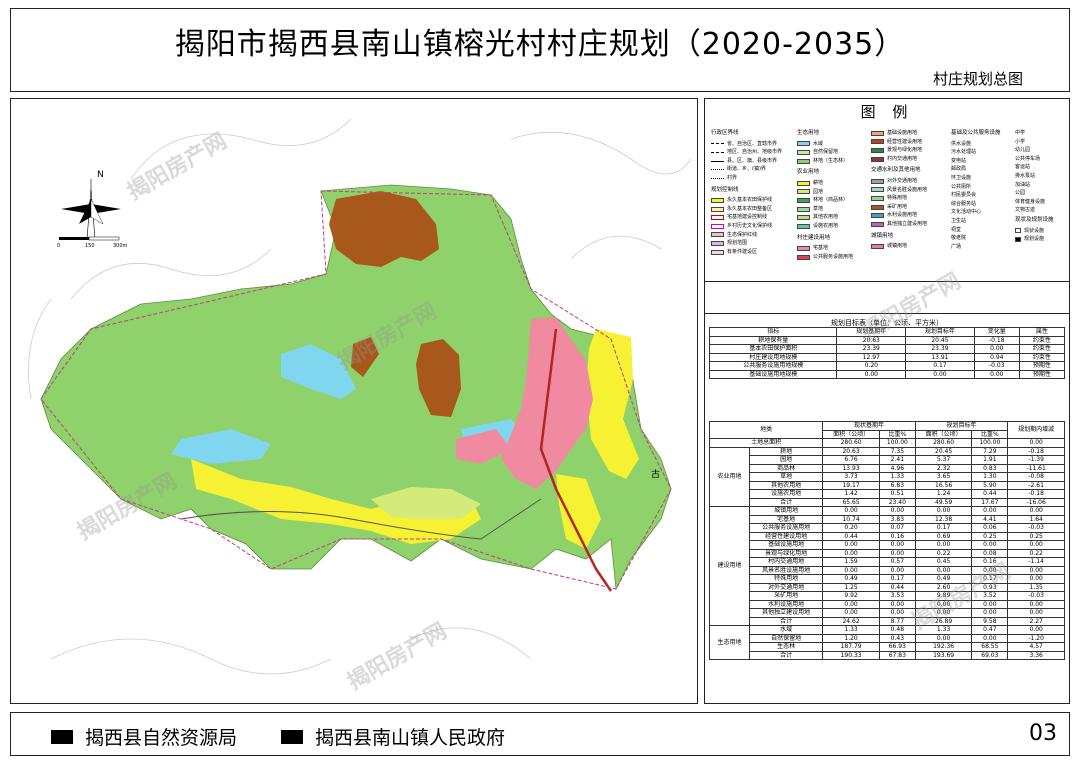 This screenshot has height=763, width=1080. Describe the element at coordinates (1020, 141) in the screenshot. I see `legend-item: 小学` at that location.